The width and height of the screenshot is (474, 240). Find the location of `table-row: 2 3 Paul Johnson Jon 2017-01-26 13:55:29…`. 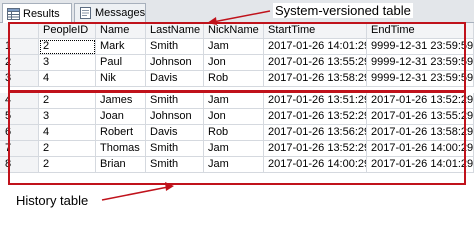

table-row: 2 3 Paul Johnson Jon 2017-01-26 13:55:29… is located at coordinates (237, 63).